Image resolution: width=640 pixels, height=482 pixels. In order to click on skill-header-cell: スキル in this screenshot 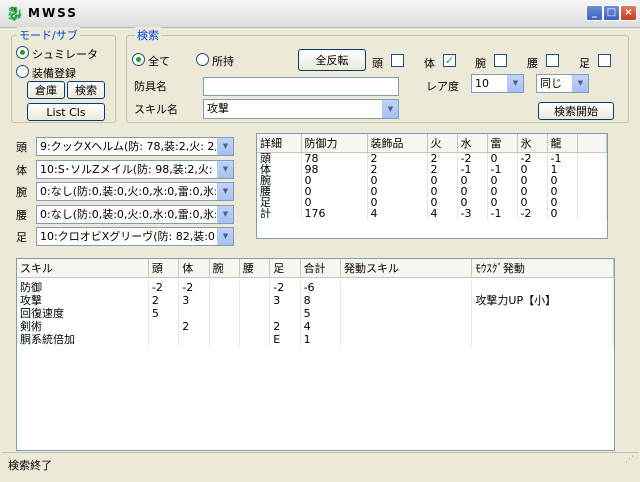, I will do `click(83, 268)`.